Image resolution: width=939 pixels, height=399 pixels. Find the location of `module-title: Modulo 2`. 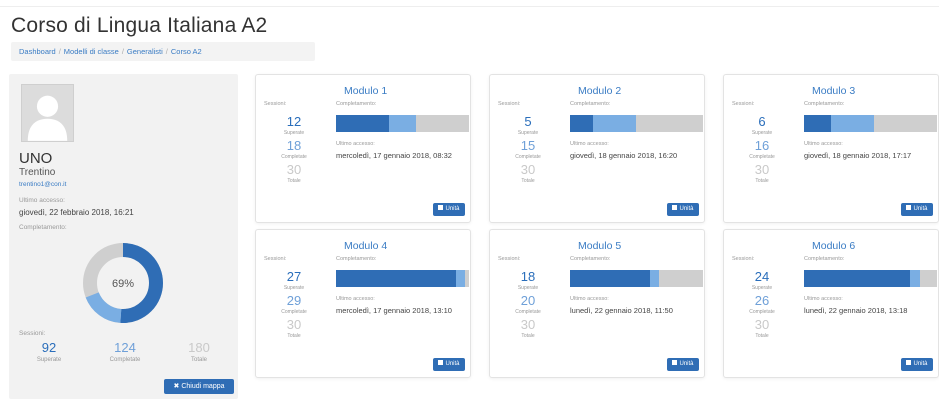

module-title: Modulo 2 is located at coordinates (599, 91).